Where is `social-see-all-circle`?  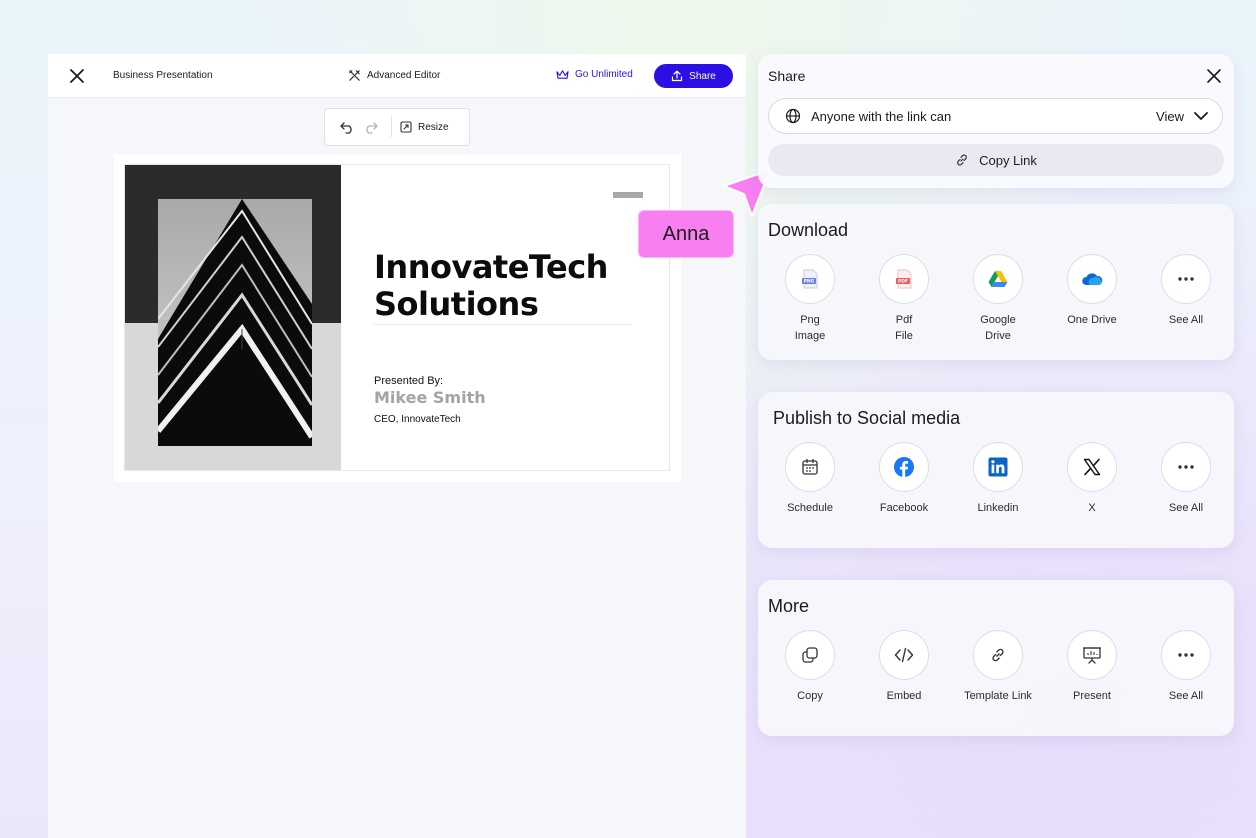
social-see-all-circle is located at coordinates (1186, 467).